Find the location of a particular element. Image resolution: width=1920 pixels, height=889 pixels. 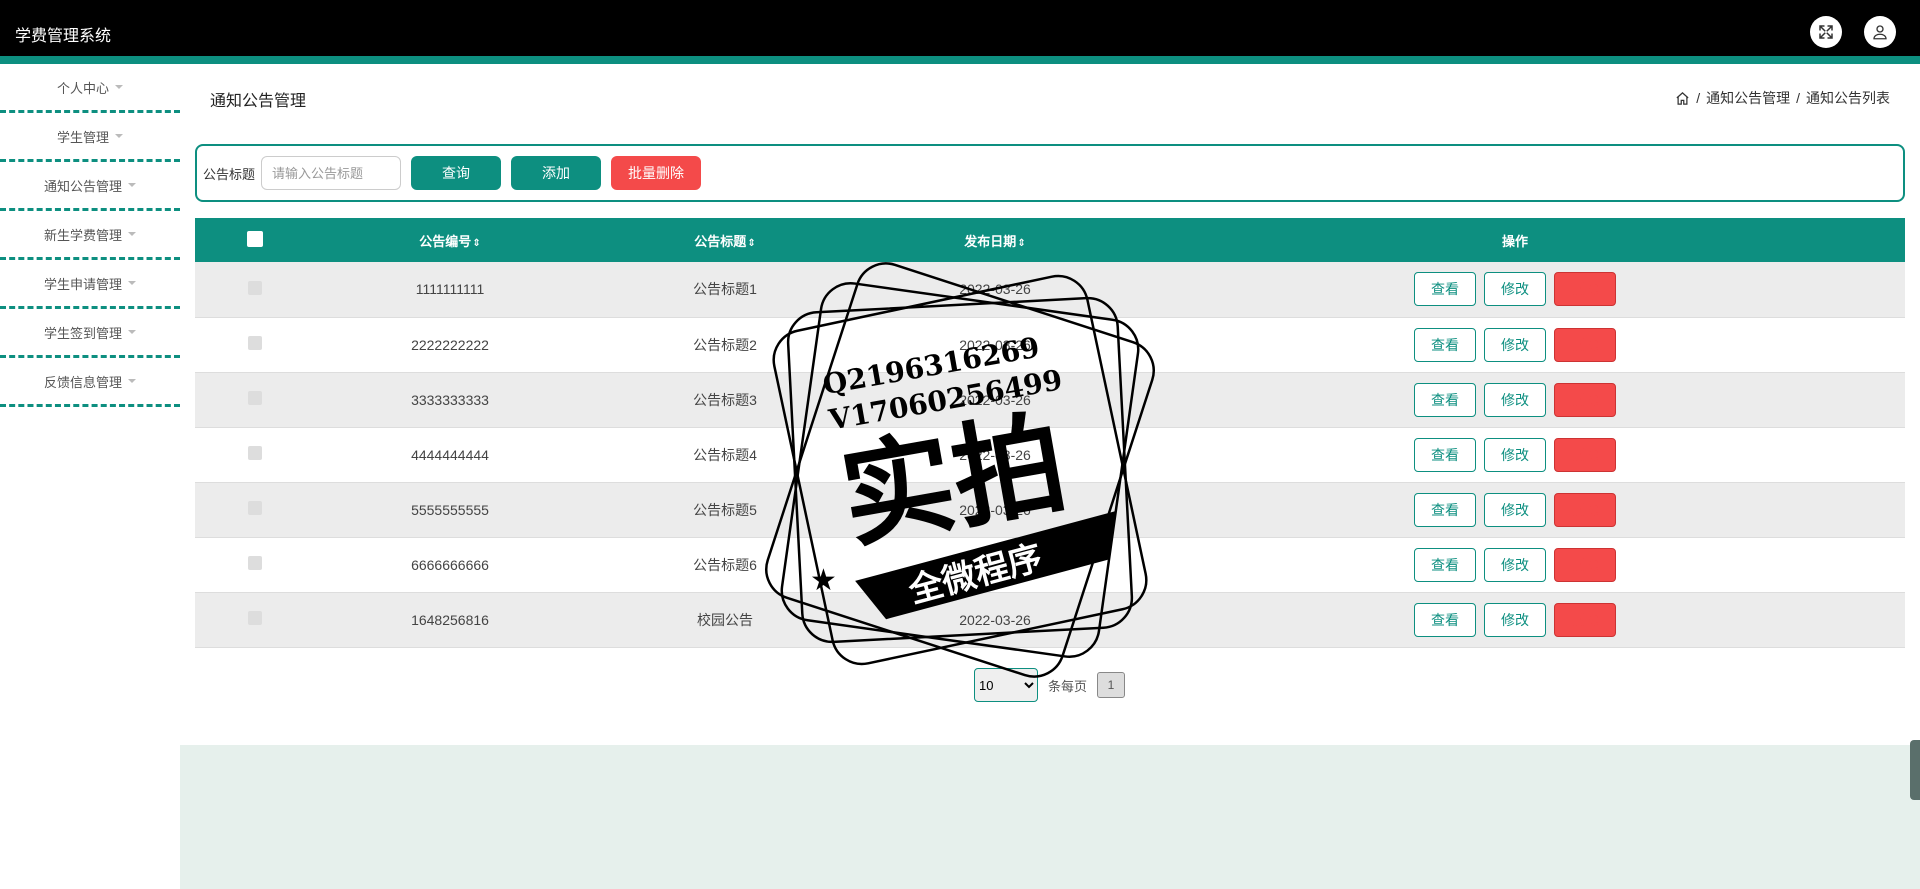

sidebar-item-label: 新生学费管理 is located at coordinates (82, 235).